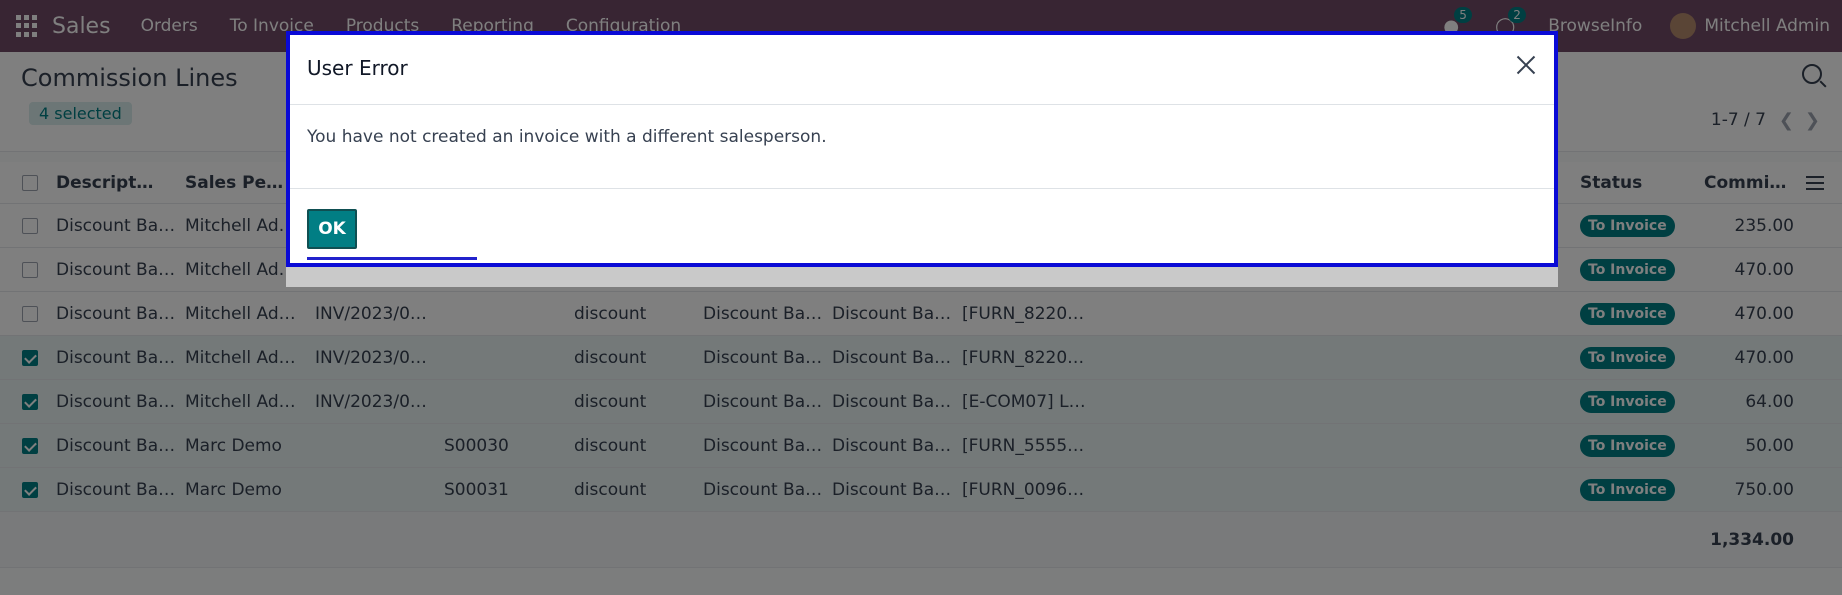  I want to click on ok-button: OK, so click(332, 229).